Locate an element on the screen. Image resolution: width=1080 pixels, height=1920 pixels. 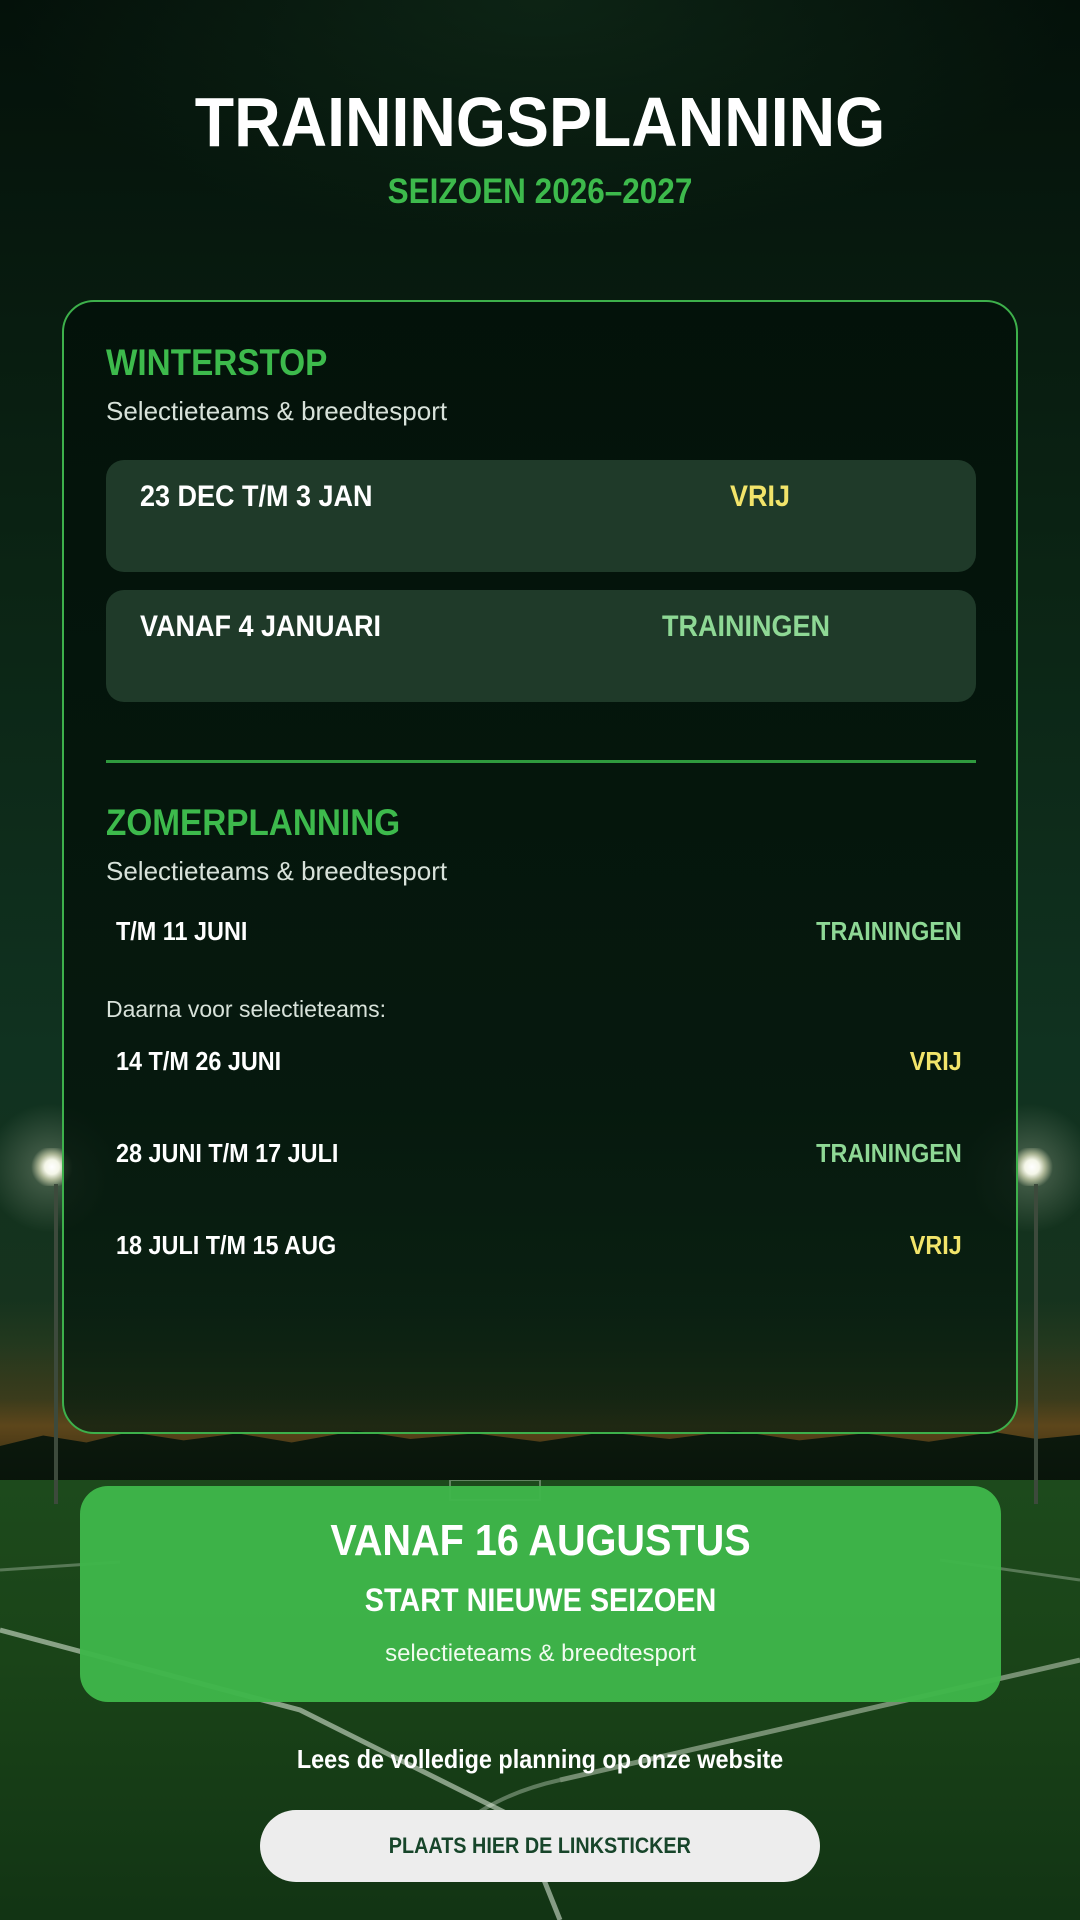
row-date: 14 T/M 26 JUNI is located at coordinates (199, 1061).